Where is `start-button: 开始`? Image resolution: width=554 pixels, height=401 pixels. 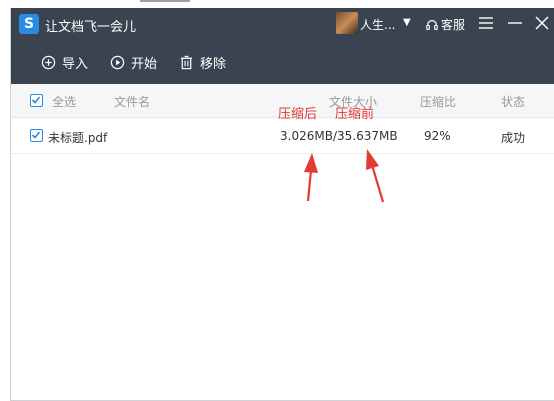 start-button: 开始 is located at coordinates (134, 62).